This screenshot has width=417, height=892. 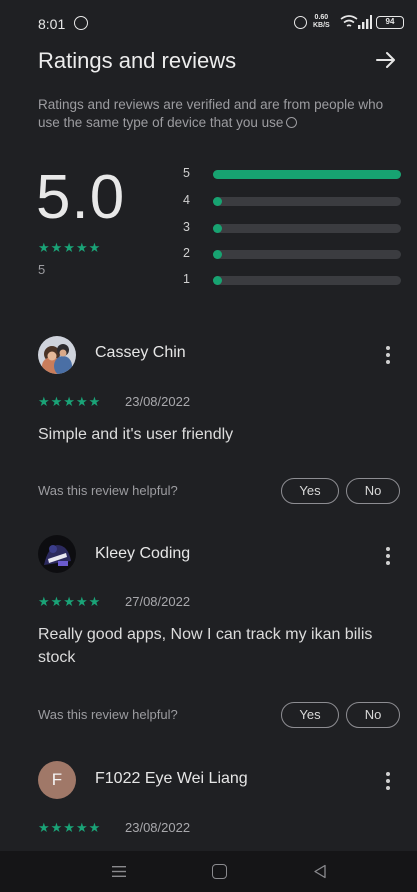 I want to click on signal-icon, so click(x=365, y=22).